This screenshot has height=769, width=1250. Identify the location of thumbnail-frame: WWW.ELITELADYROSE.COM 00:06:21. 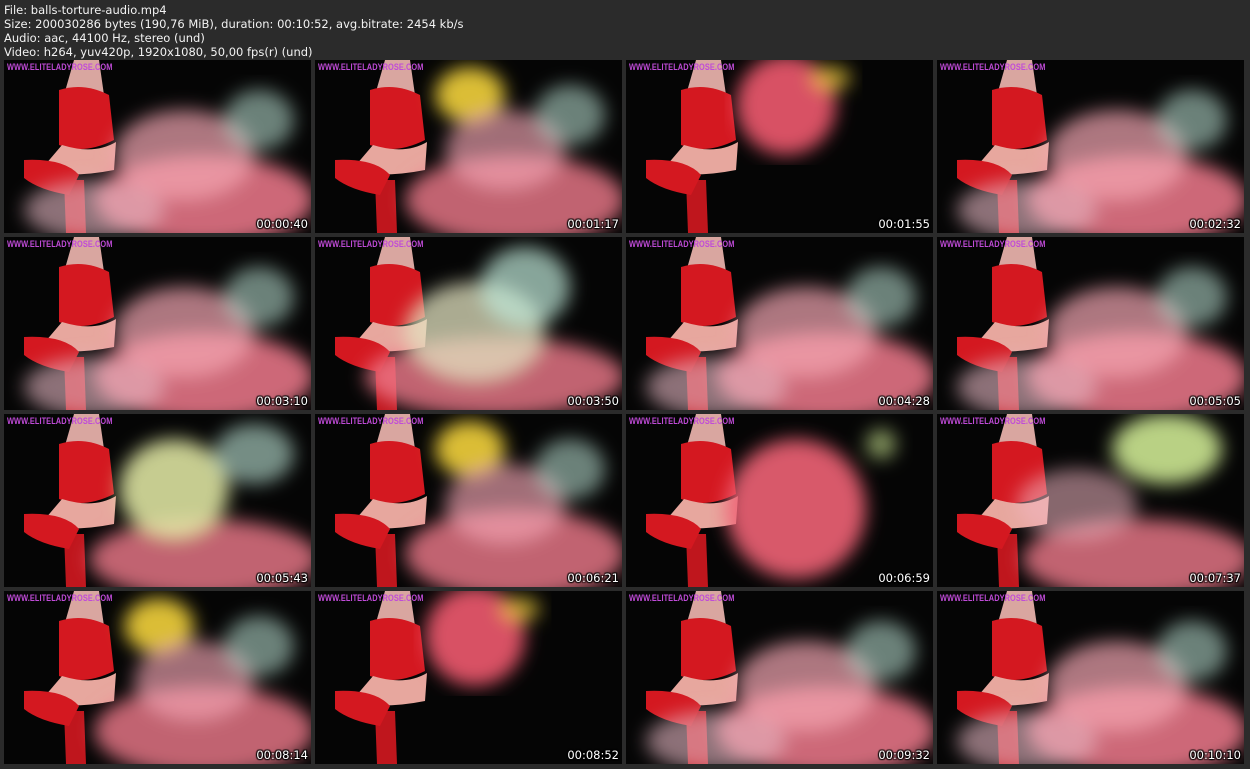
(468, 500).